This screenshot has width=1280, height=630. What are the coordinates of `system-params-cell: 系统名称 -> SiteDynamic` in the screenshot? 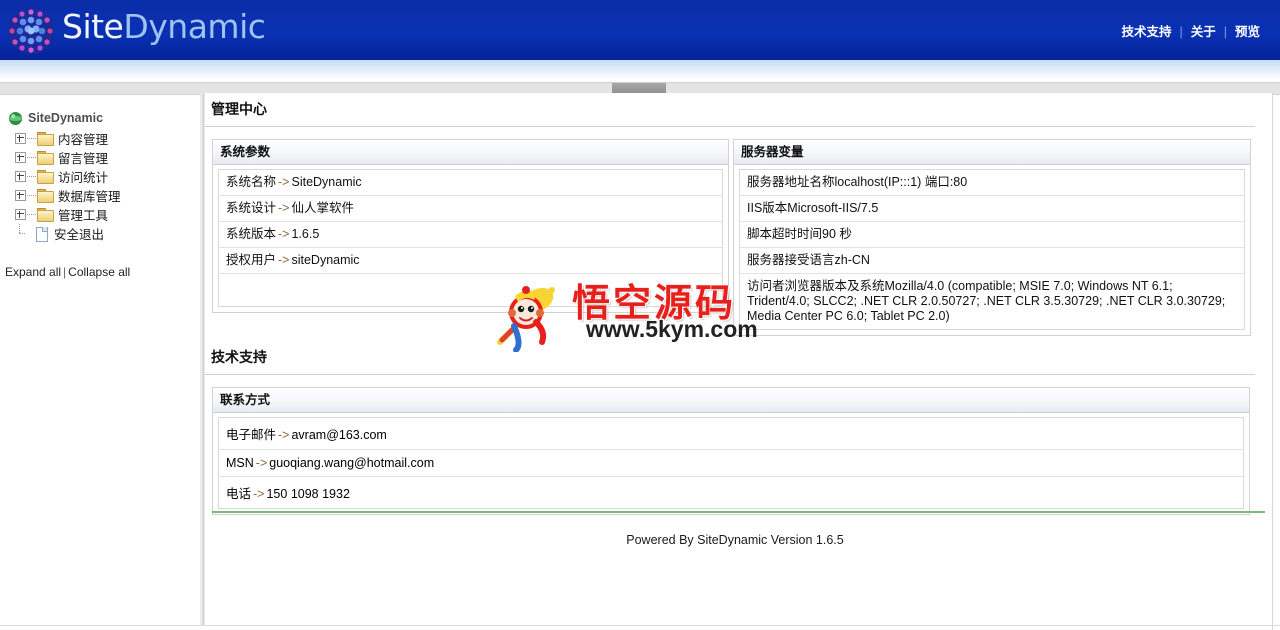 It's located at (470, 182).